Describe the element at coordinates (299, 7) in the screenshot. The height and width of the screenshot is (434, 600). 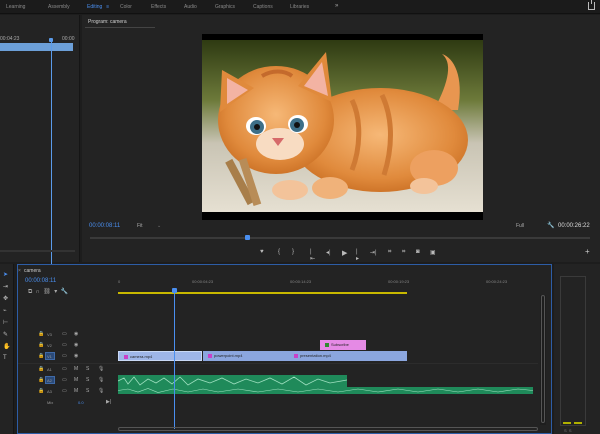
I see `workspace-tab-libraries: Libraries` at that location.